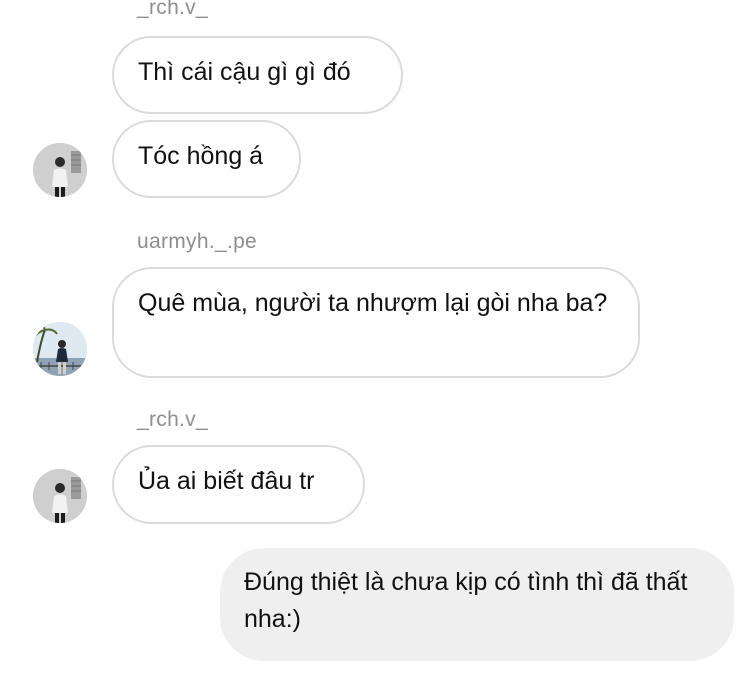 This screenshot has height=684, width=750. I want to click on message-text: Thì cái cậu gì gì đó, so click(244, 72).